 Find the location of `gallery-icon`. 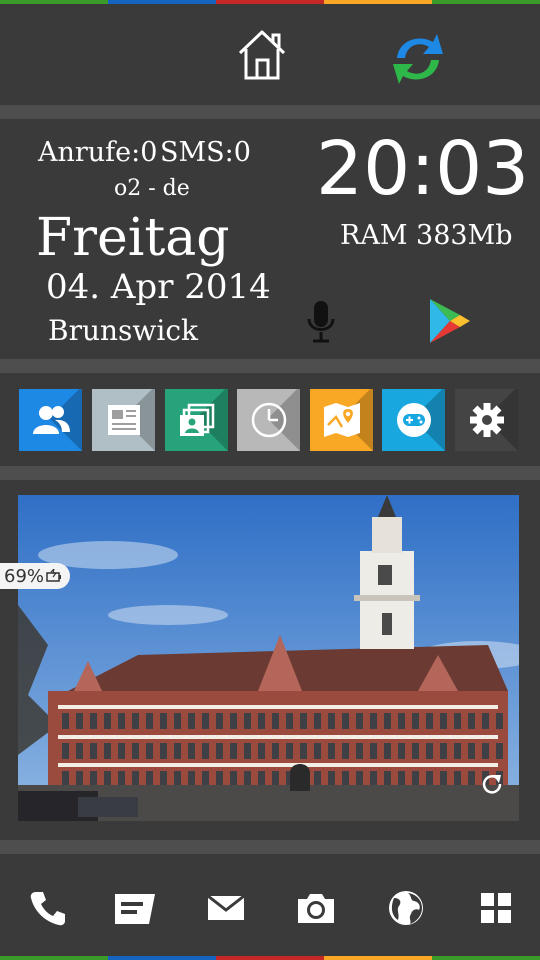

gallery-icon is located at coordinates (196, 419).